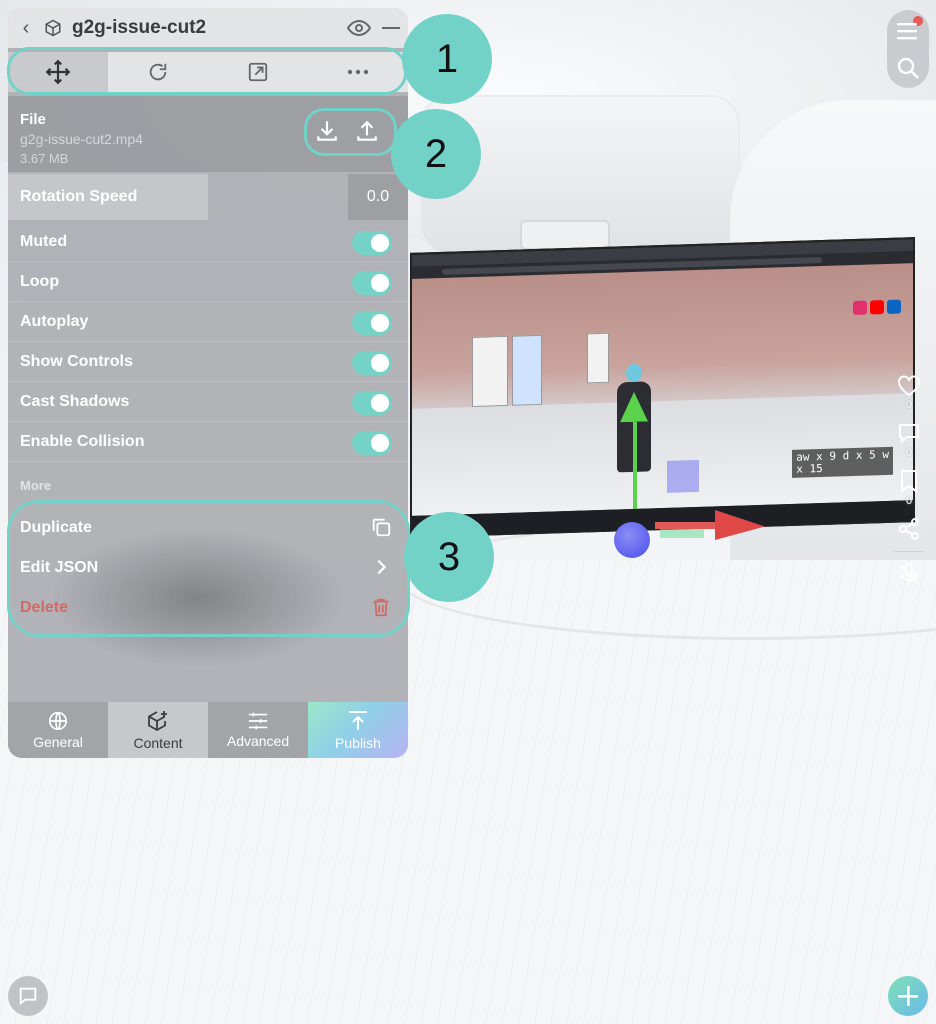 This screenshot has height=1024, width=936. I want to click on like-count: 0, so click(909, 405).